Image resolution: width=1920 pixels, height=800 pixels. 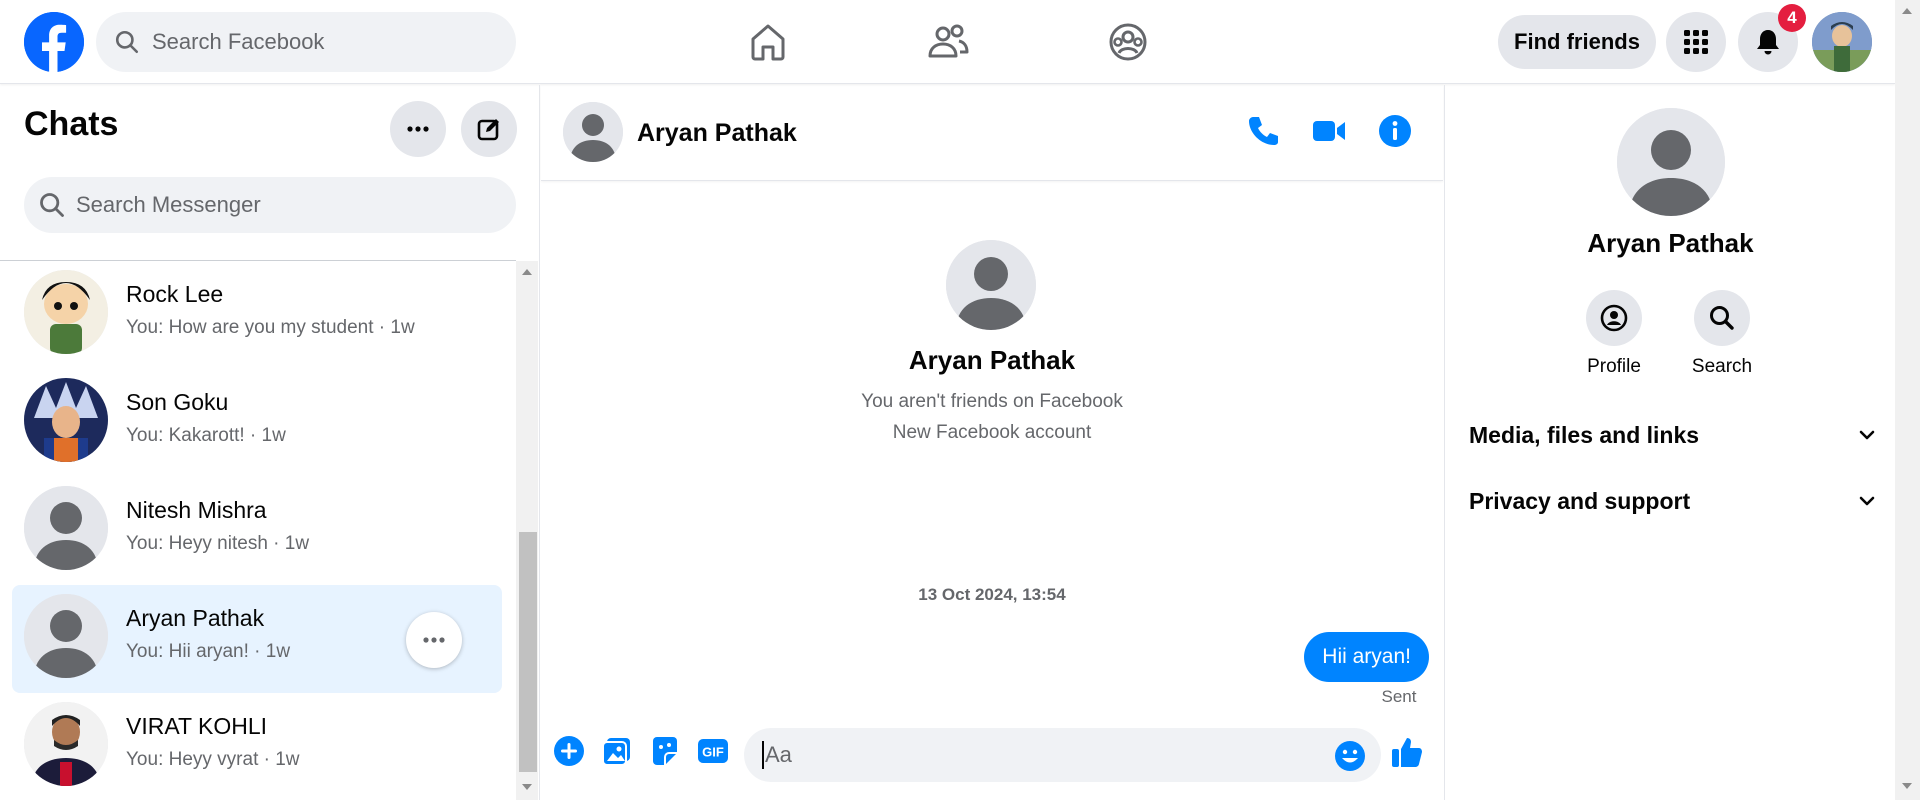 I want to click on thumbs-up-icon, so click(x=1407, y=752).